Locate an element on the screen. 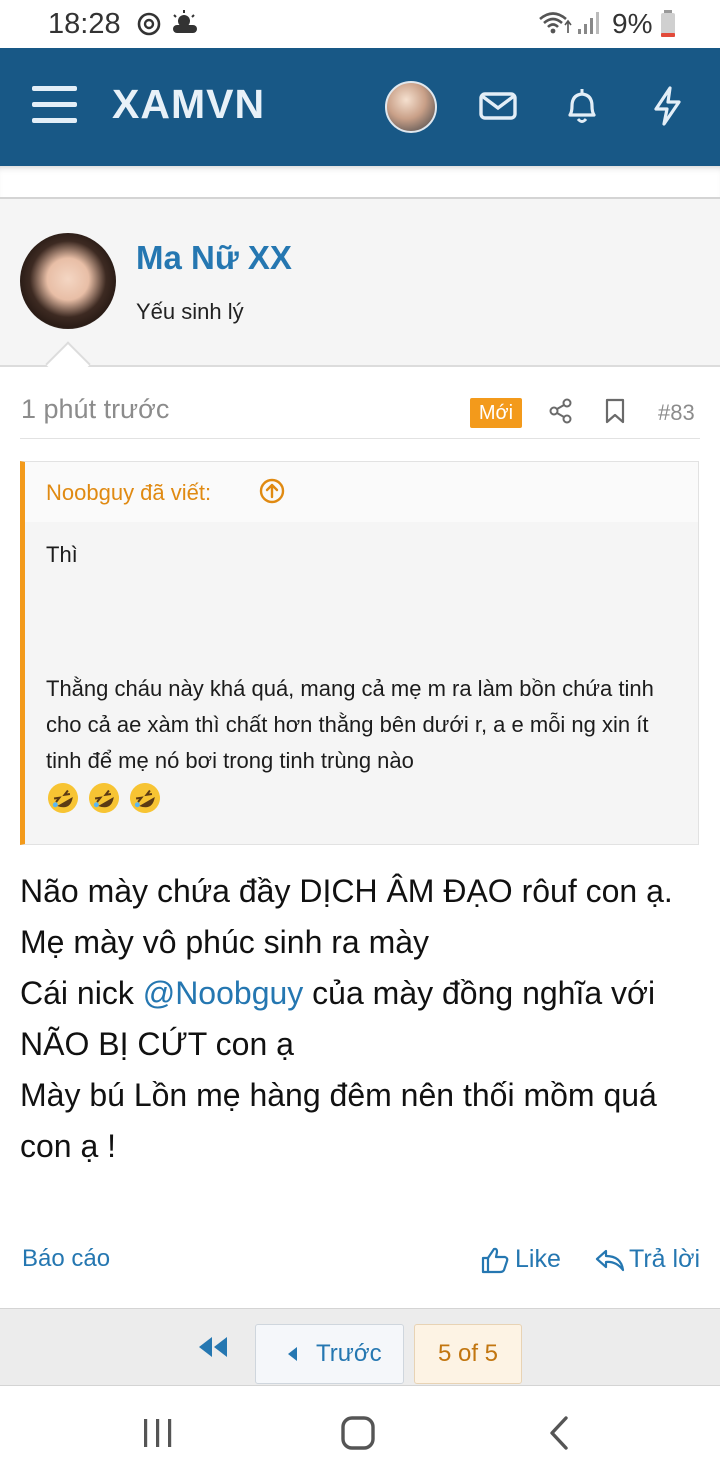  reply-button: Trả lời is located at coordinates (647, 1259).